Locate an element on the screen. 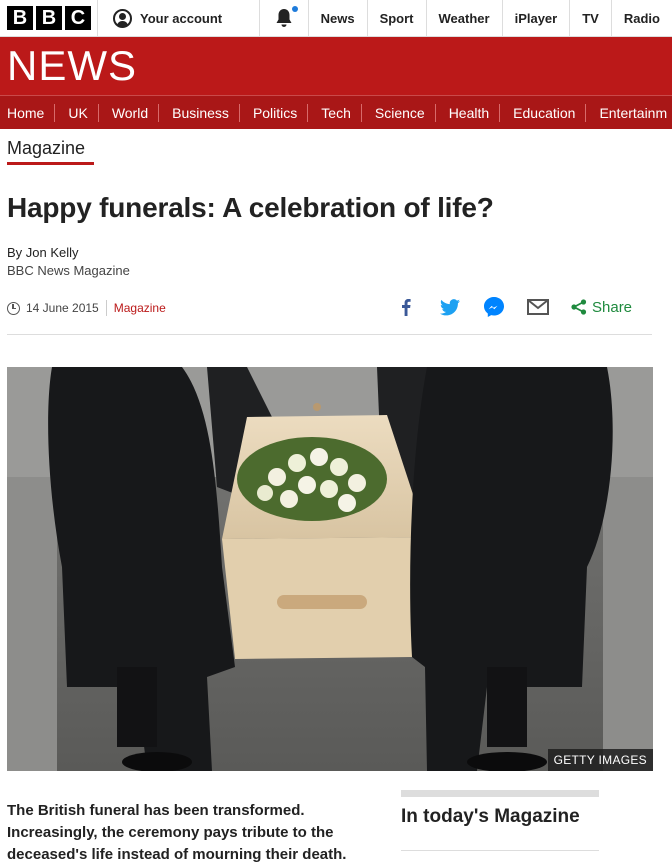  topnav-news: News is located at coordinates (338, 18).